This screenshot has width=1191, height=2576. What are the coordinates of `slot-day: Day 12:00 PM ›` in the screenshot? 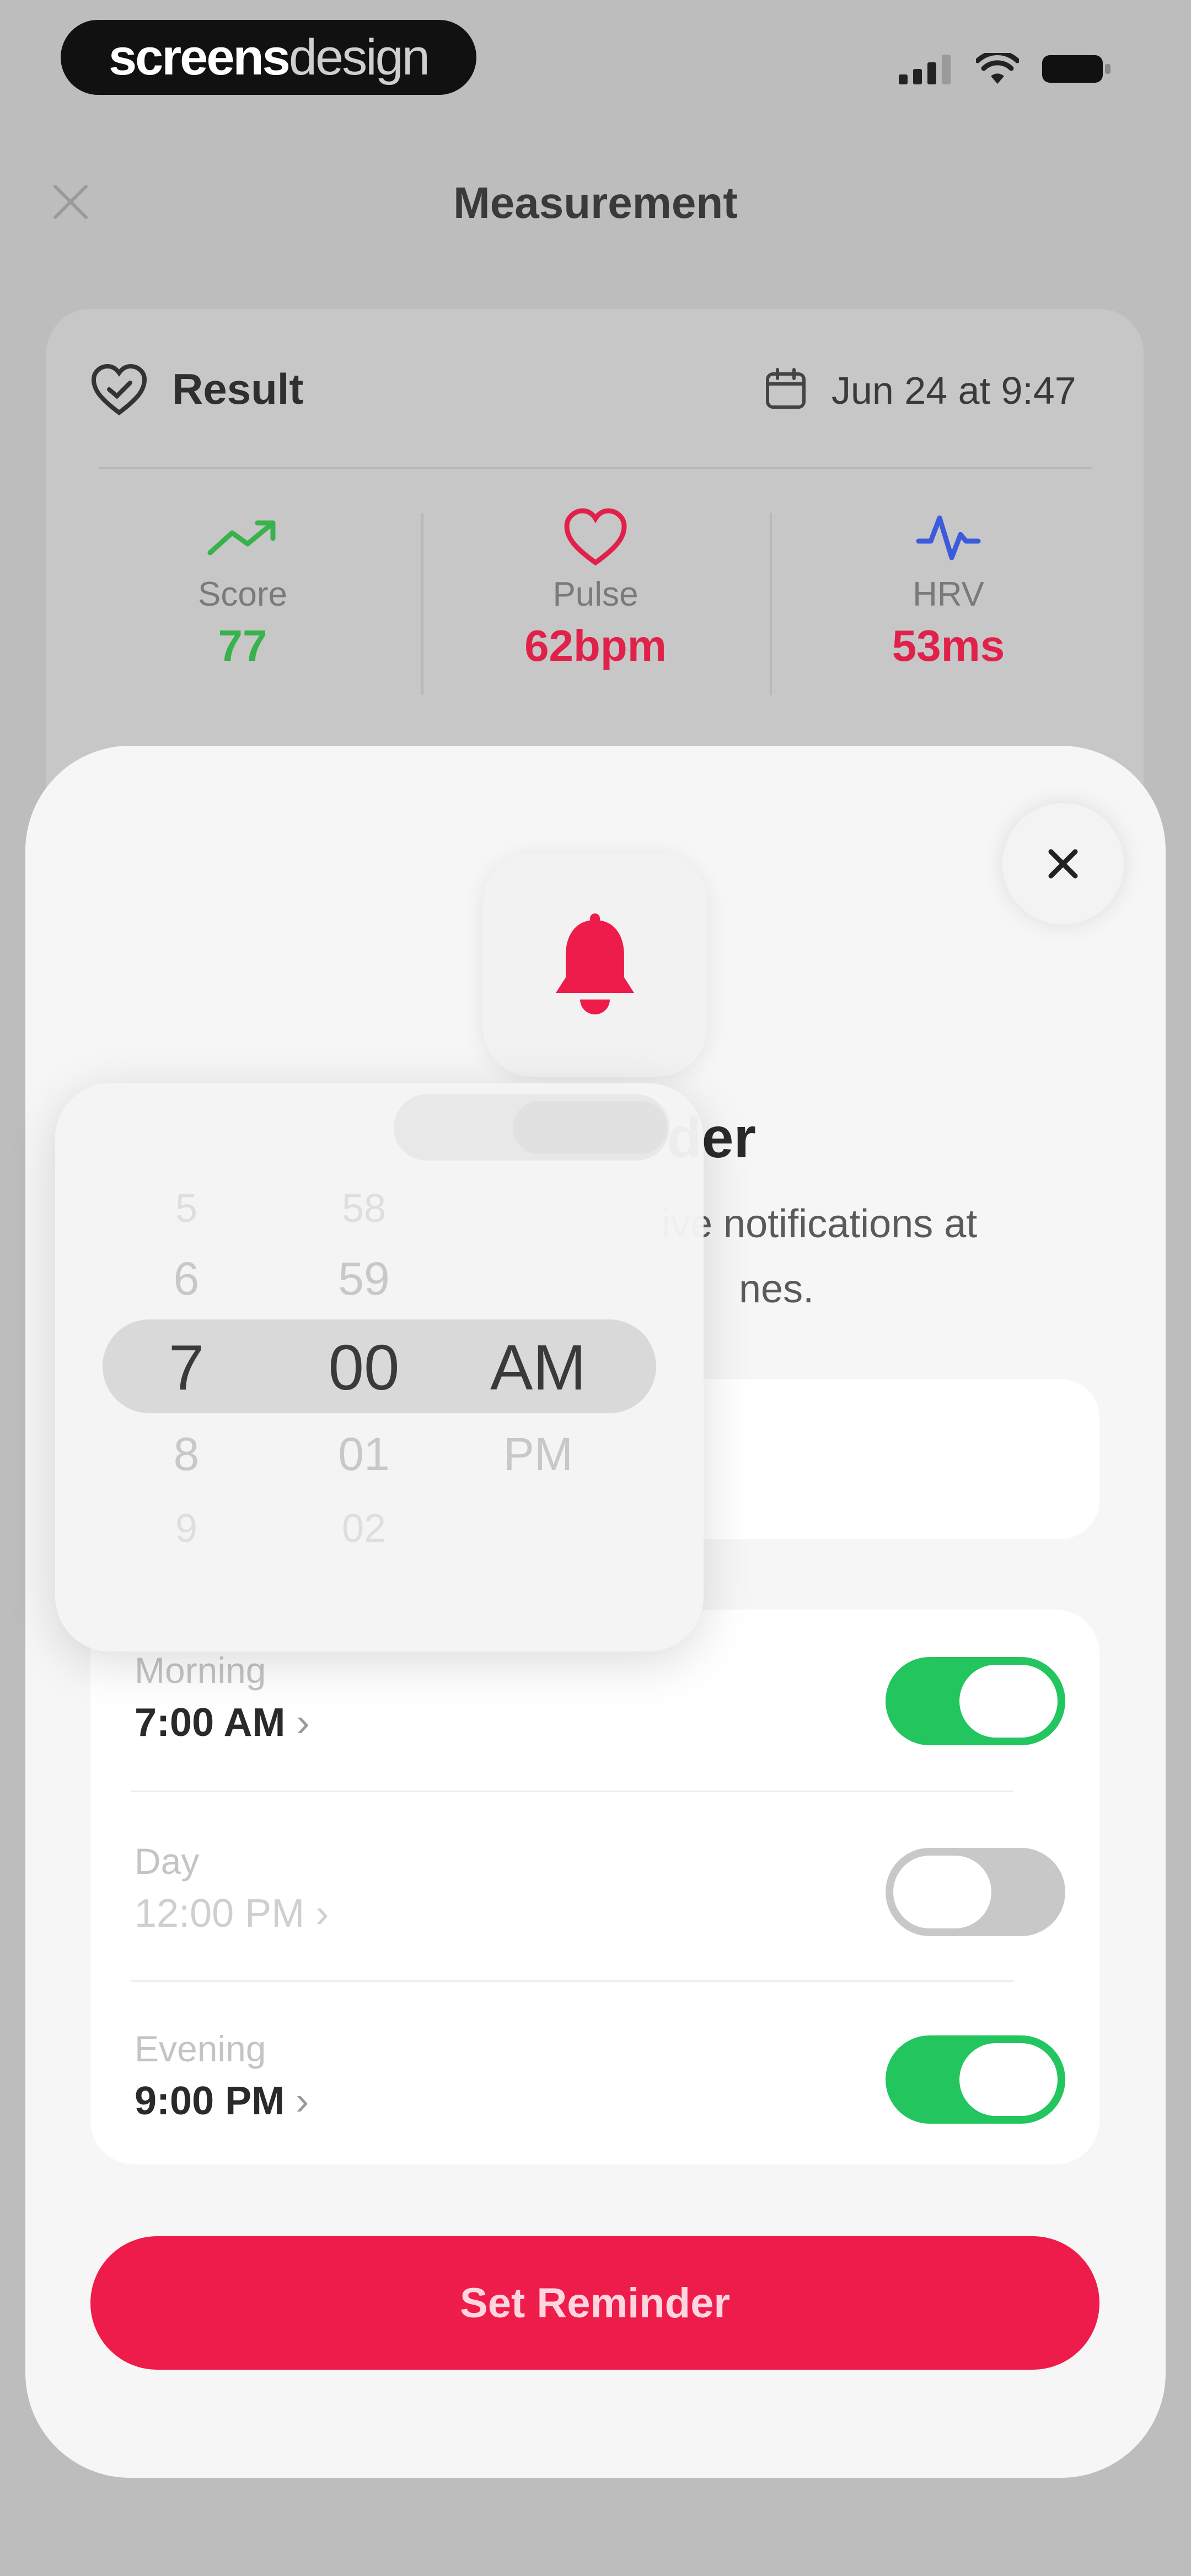 It's located at (232, 1888).